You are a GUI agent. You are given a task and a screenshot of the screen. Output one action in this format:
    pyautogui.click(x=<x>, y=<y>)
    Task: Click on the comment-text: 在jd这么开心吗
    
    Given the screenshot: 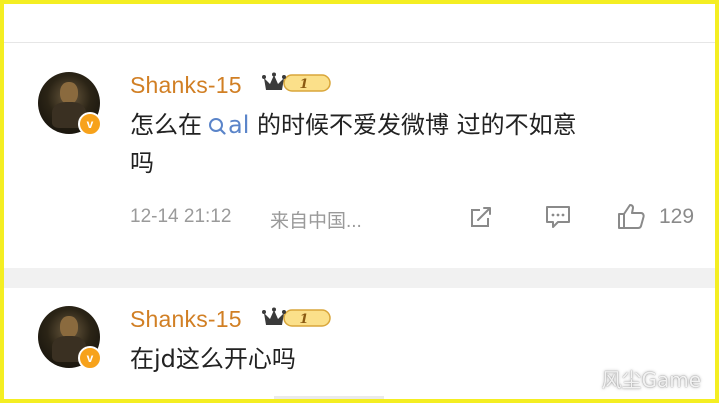 What is the action you would take?
    pyautogui.click(x=213, y=359)
    